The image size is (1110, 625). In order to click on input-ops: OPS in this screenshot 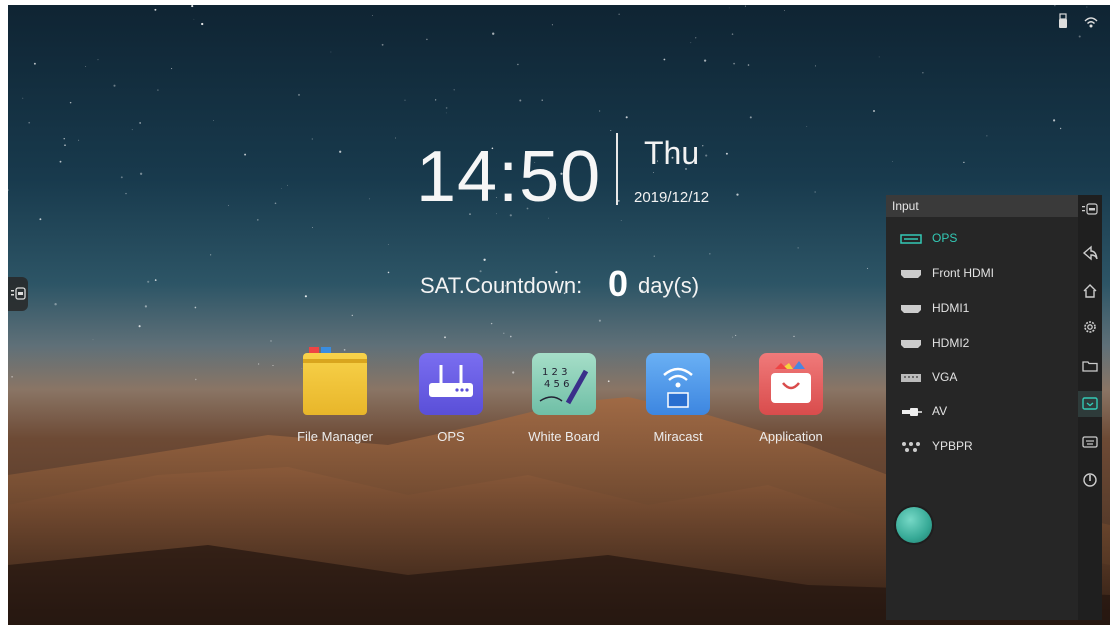, I will do `click(928, 238)`.